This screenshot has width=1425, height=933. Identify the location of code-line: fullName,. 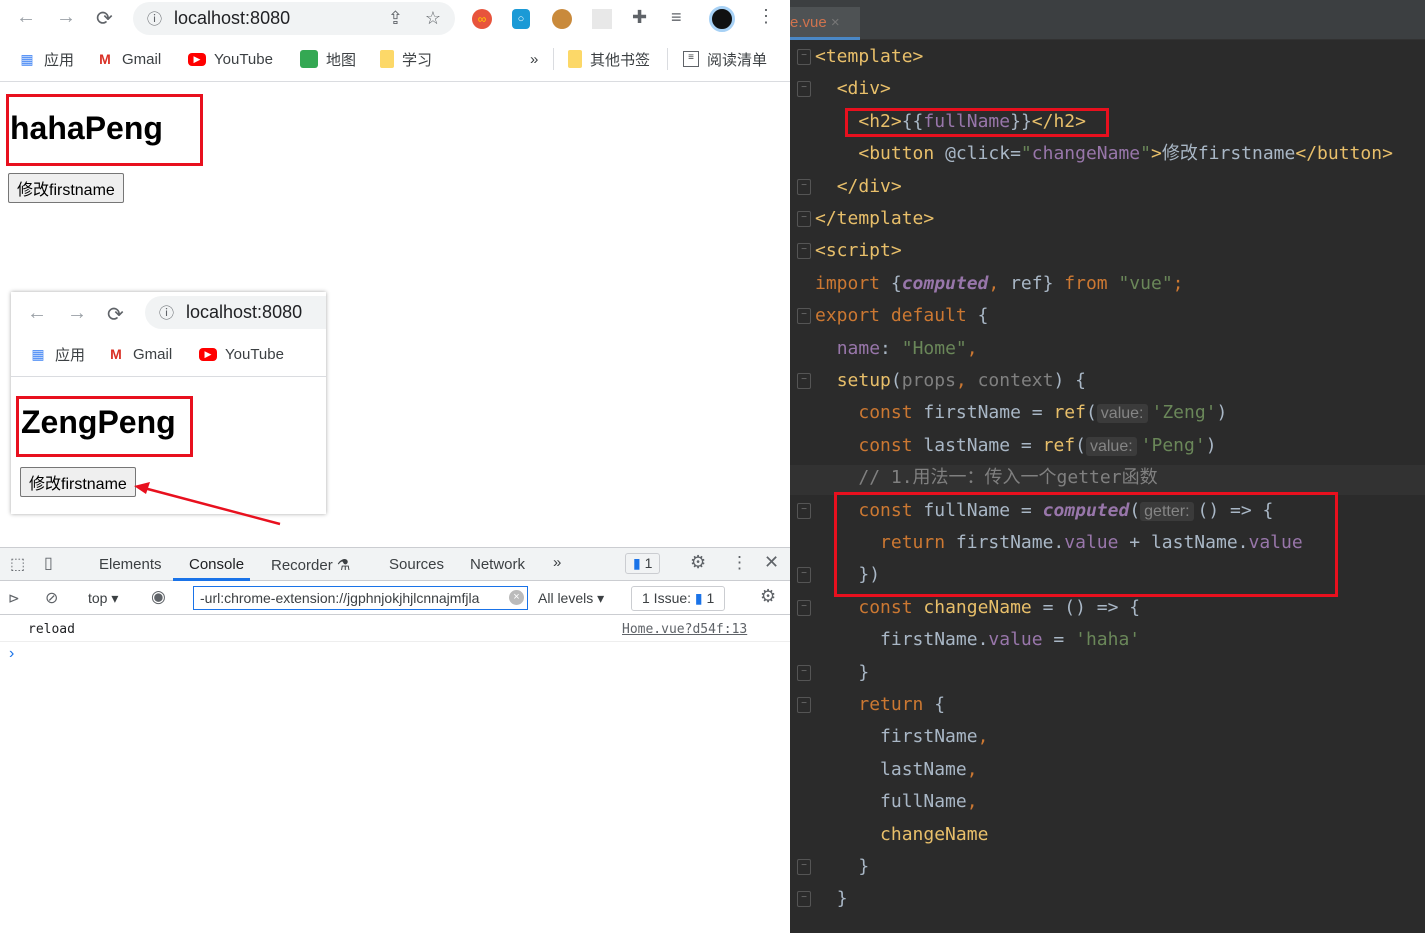
(896, 802).